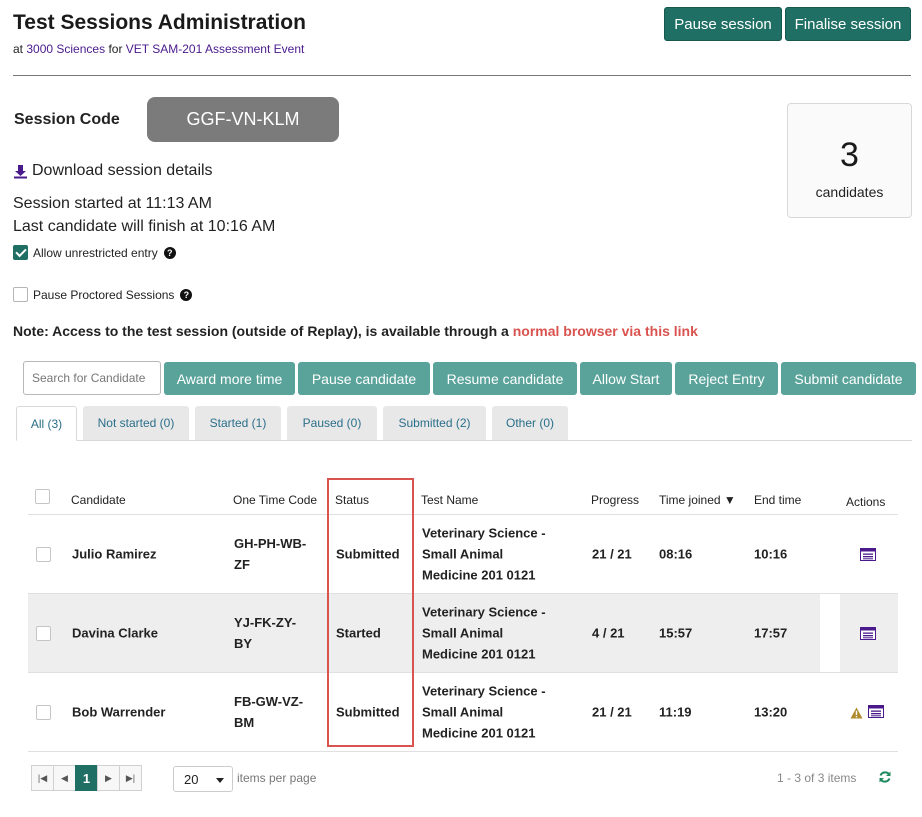  Describe the element at coordinates (229, 378) in the screenshot. I see `award-more-time-button: Award more time` at that location.